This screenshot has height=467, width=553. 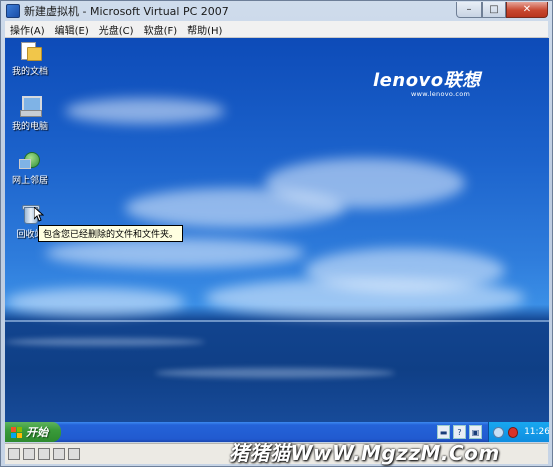 I want to click on horizon-line, so click(x=277, y=321).